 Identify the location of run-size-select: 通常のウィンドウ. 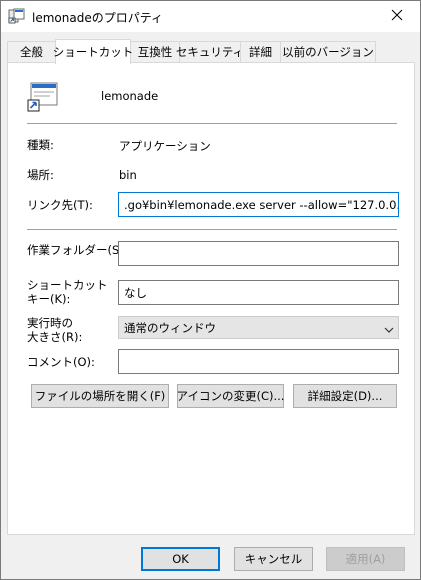
(258, 327).